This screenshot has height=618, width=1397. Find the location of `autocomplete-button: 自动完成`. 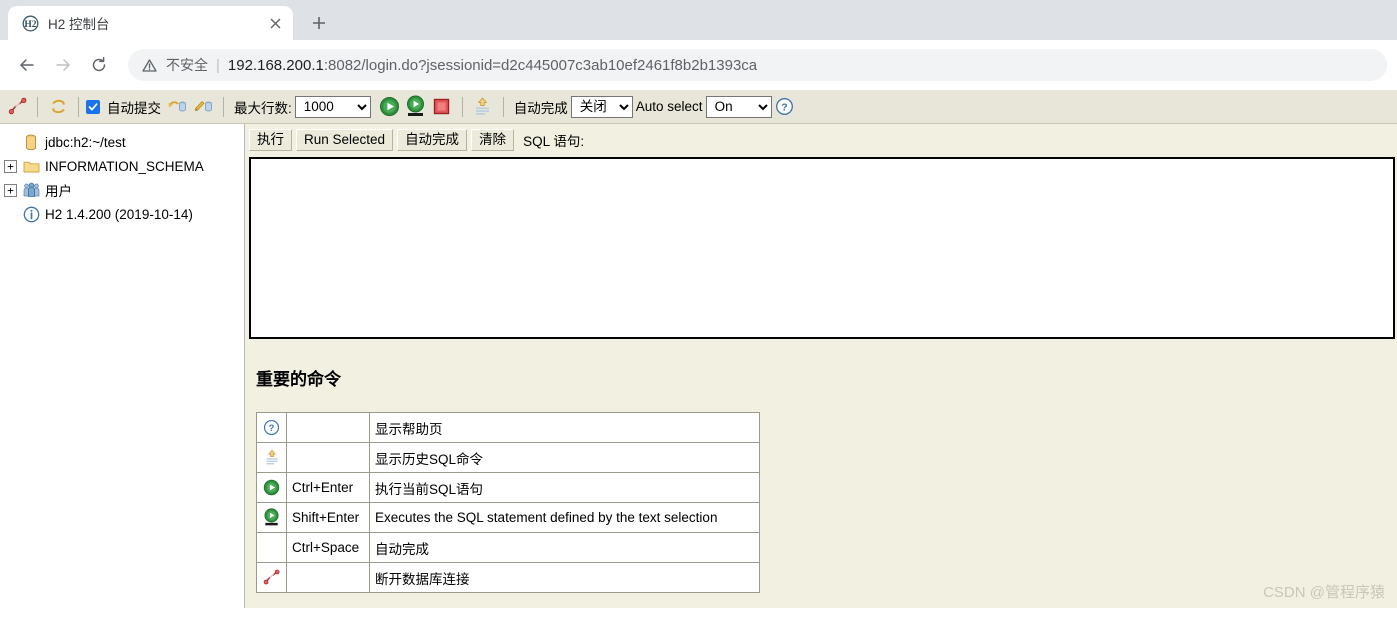

autocomplete-button: 自动完成 is located at coordinates (432, 140).